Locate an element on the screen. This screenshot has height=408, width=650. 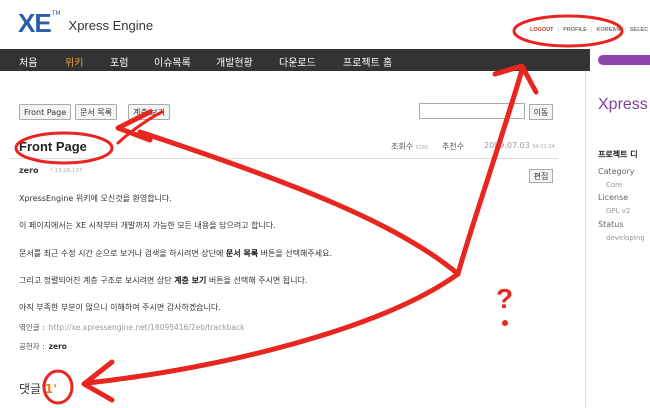
annotation-dot is located at coordinates (505, 323).